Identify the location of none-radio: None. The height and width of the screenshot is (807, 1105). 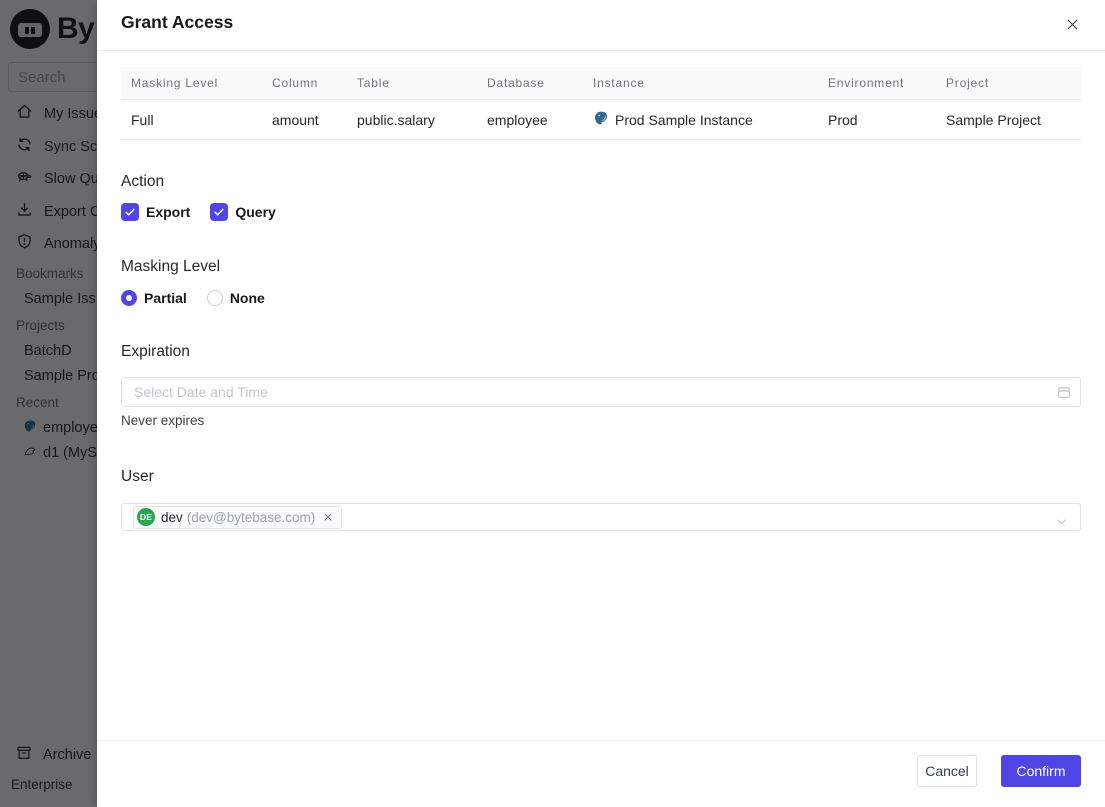
(235, 298).